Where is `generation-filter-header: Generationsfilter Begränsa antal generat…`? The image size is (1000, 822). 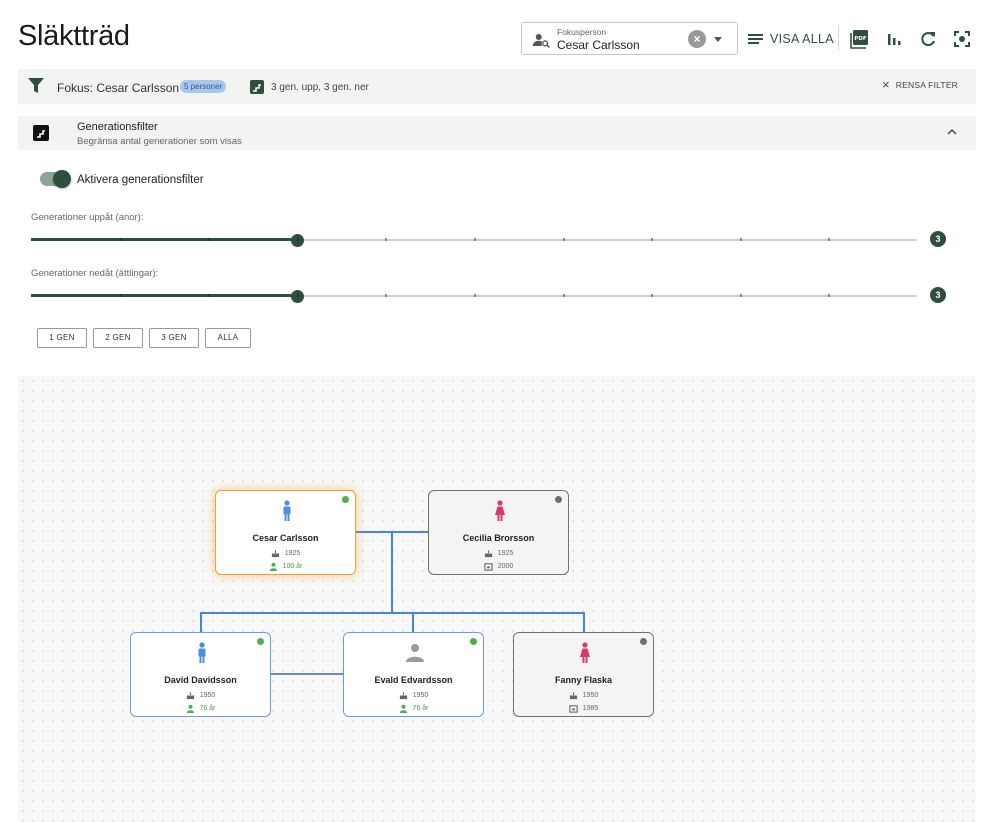 generation-filter-header: Generationsfilter Begränsa antal generat… is located at coordinates (497, 133).